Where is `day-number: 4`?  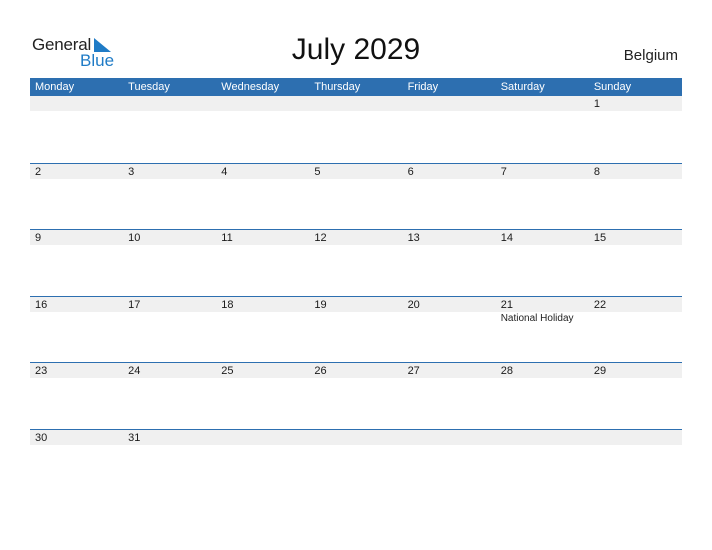
day-number: 4 is located at coordinates (263, 171).